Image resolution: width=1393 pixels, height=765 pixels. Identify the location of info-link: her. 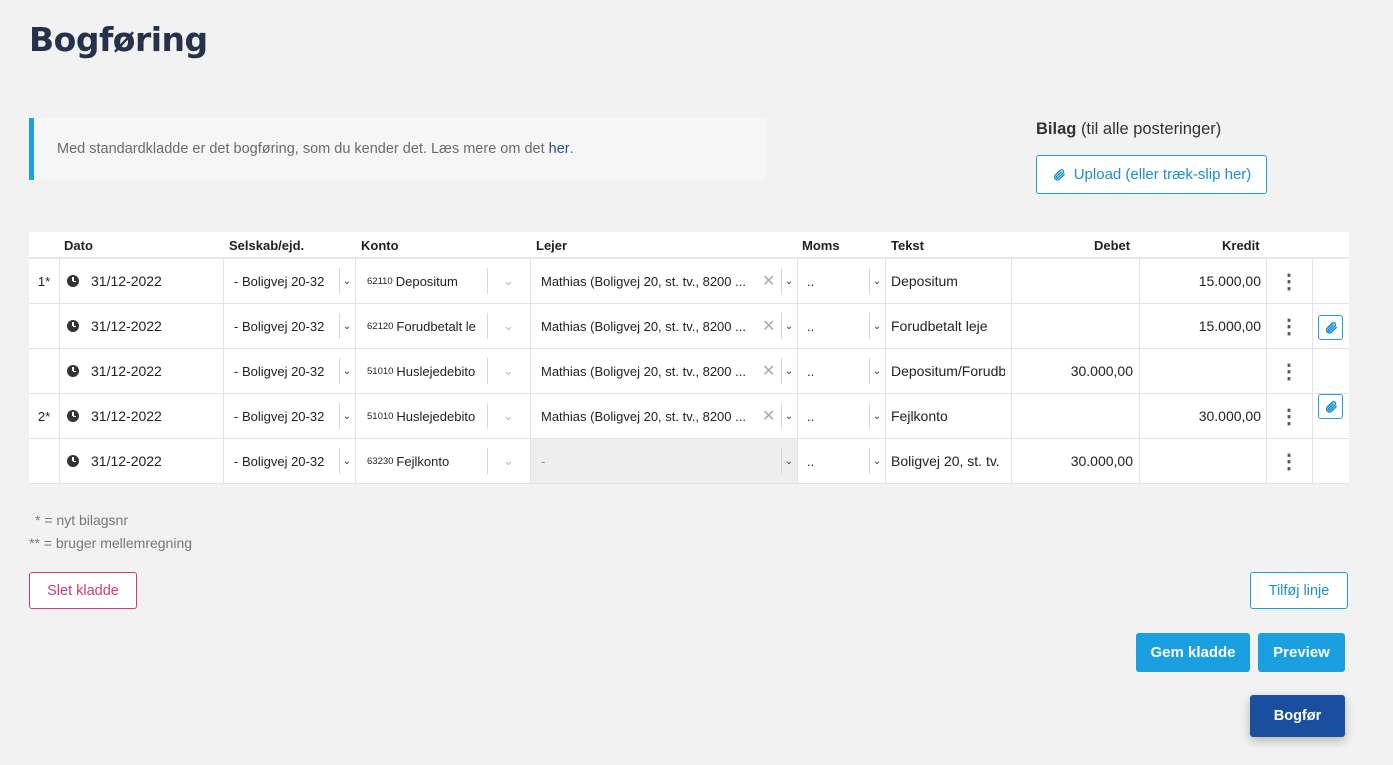
(559, 149).